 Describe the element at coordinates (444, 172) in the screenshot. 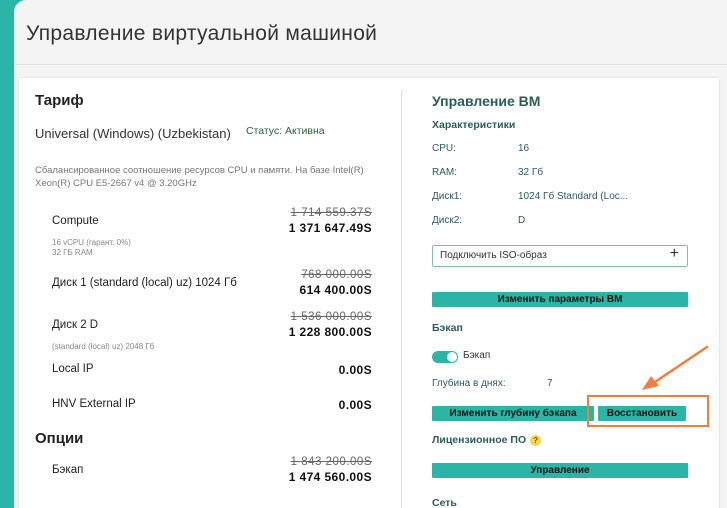

I see `spec-label-ram: RAM:` at that location.